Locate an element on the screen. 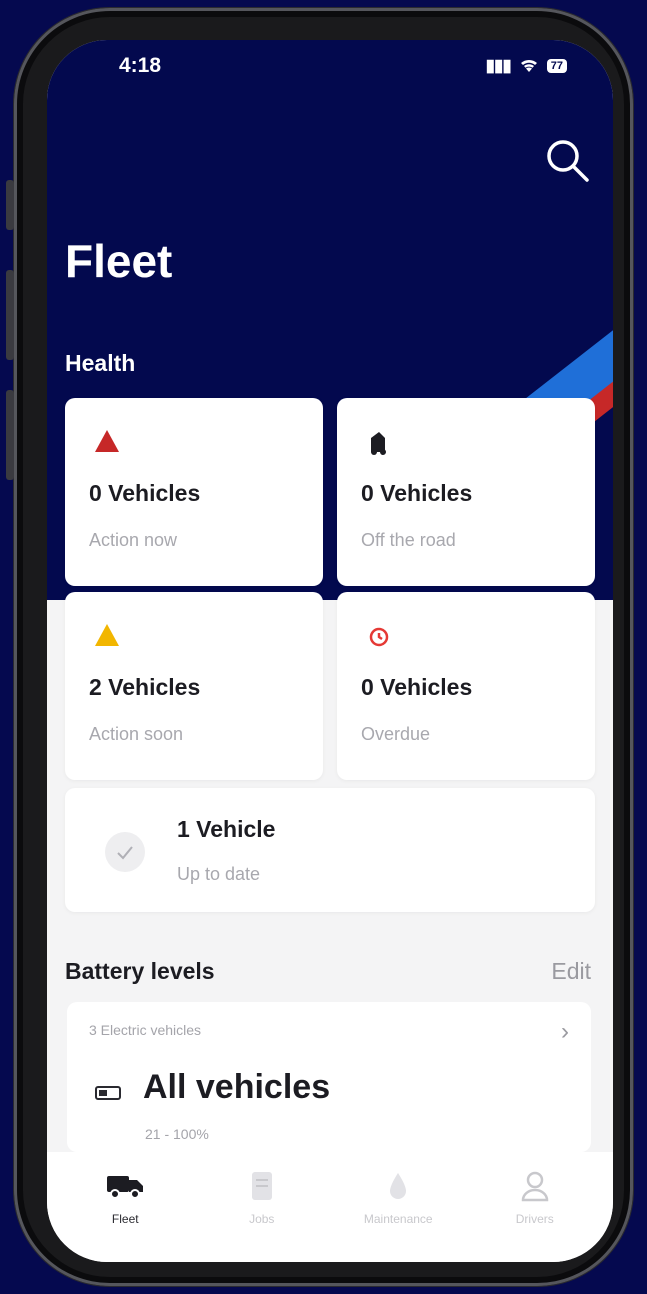 This screenshot has width=647, height=1294. bottom-tab-bar: Fleet Jobs Maintenance Drivers is located at coordinates (330, 1207).